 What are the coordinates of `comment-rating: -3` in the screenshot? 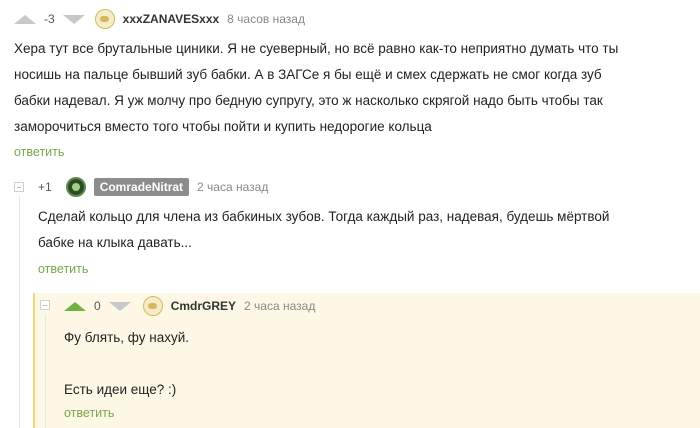 It's located at (49, 19).